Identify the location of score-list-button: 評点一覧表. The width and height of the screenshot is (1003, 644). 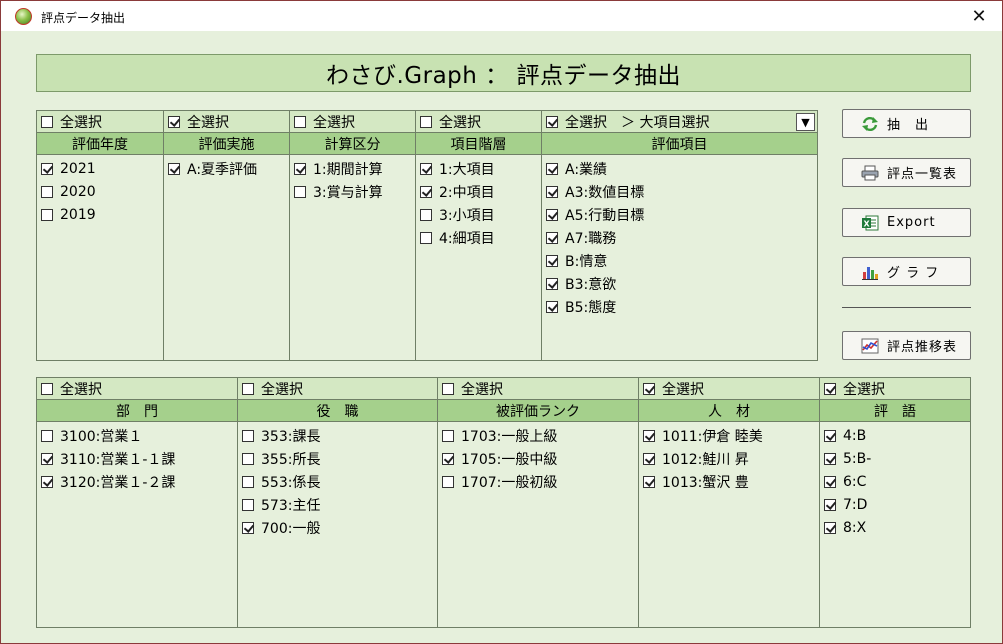
(906, 172).